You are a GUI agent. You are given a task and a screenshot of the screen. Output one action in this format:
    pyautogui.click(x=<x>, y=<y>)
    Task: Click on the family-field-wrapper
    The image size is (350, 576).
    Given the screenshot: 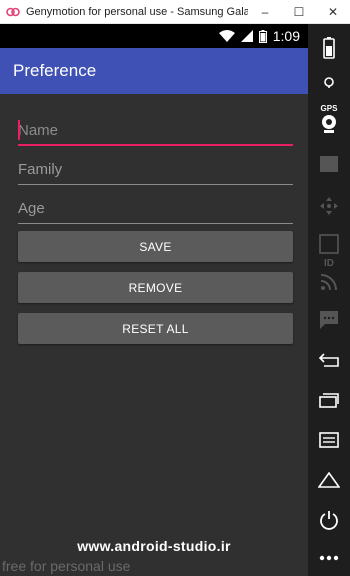 What is the action you would take?
    pyautogui.click(x=155, y=170)
    